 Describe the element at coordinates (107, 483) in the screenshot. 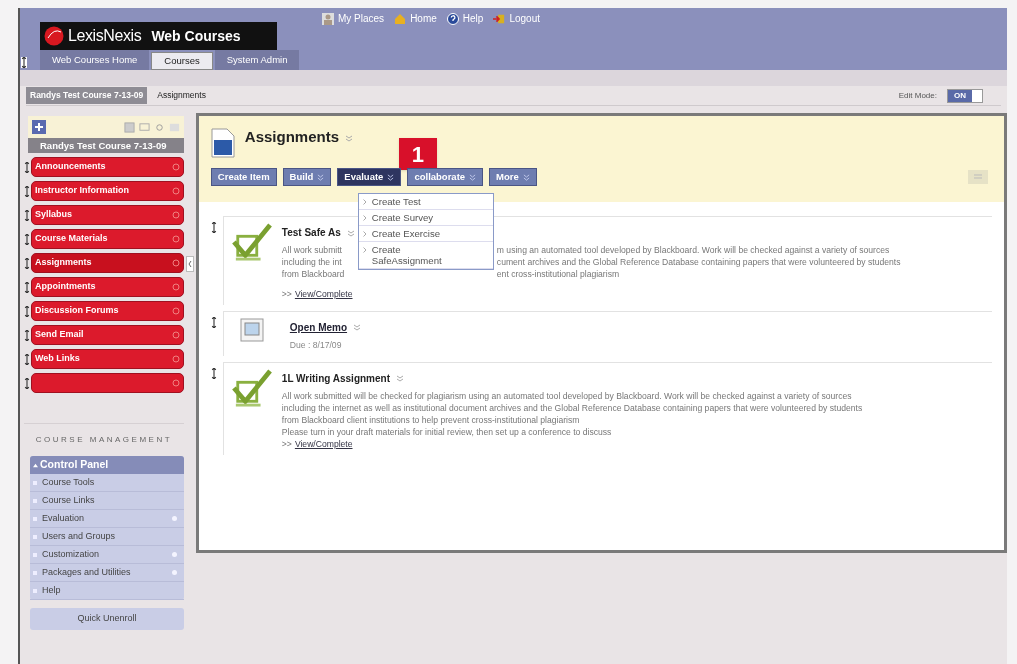

I see `control-panel-item: Course Tools` at that location.